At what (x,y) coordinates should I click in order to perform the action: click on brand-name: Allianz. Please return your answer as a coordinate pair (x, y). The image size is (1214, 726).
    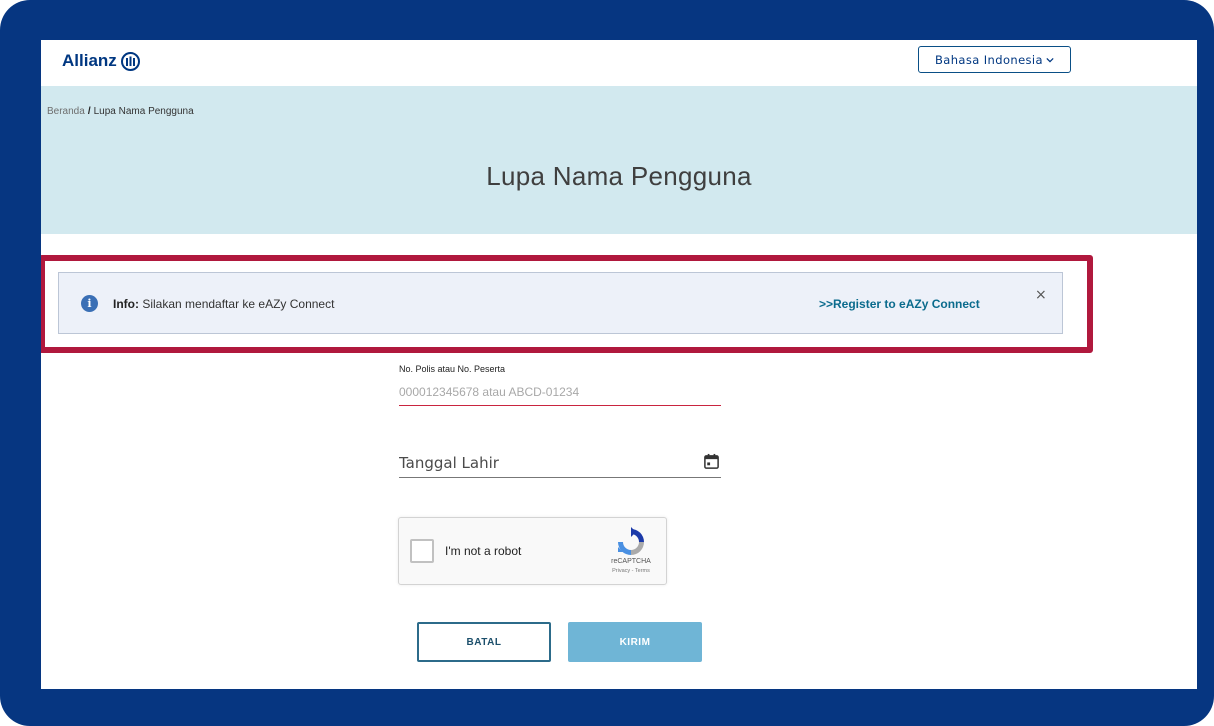
    Looking at the image, I should click on (89, 60).